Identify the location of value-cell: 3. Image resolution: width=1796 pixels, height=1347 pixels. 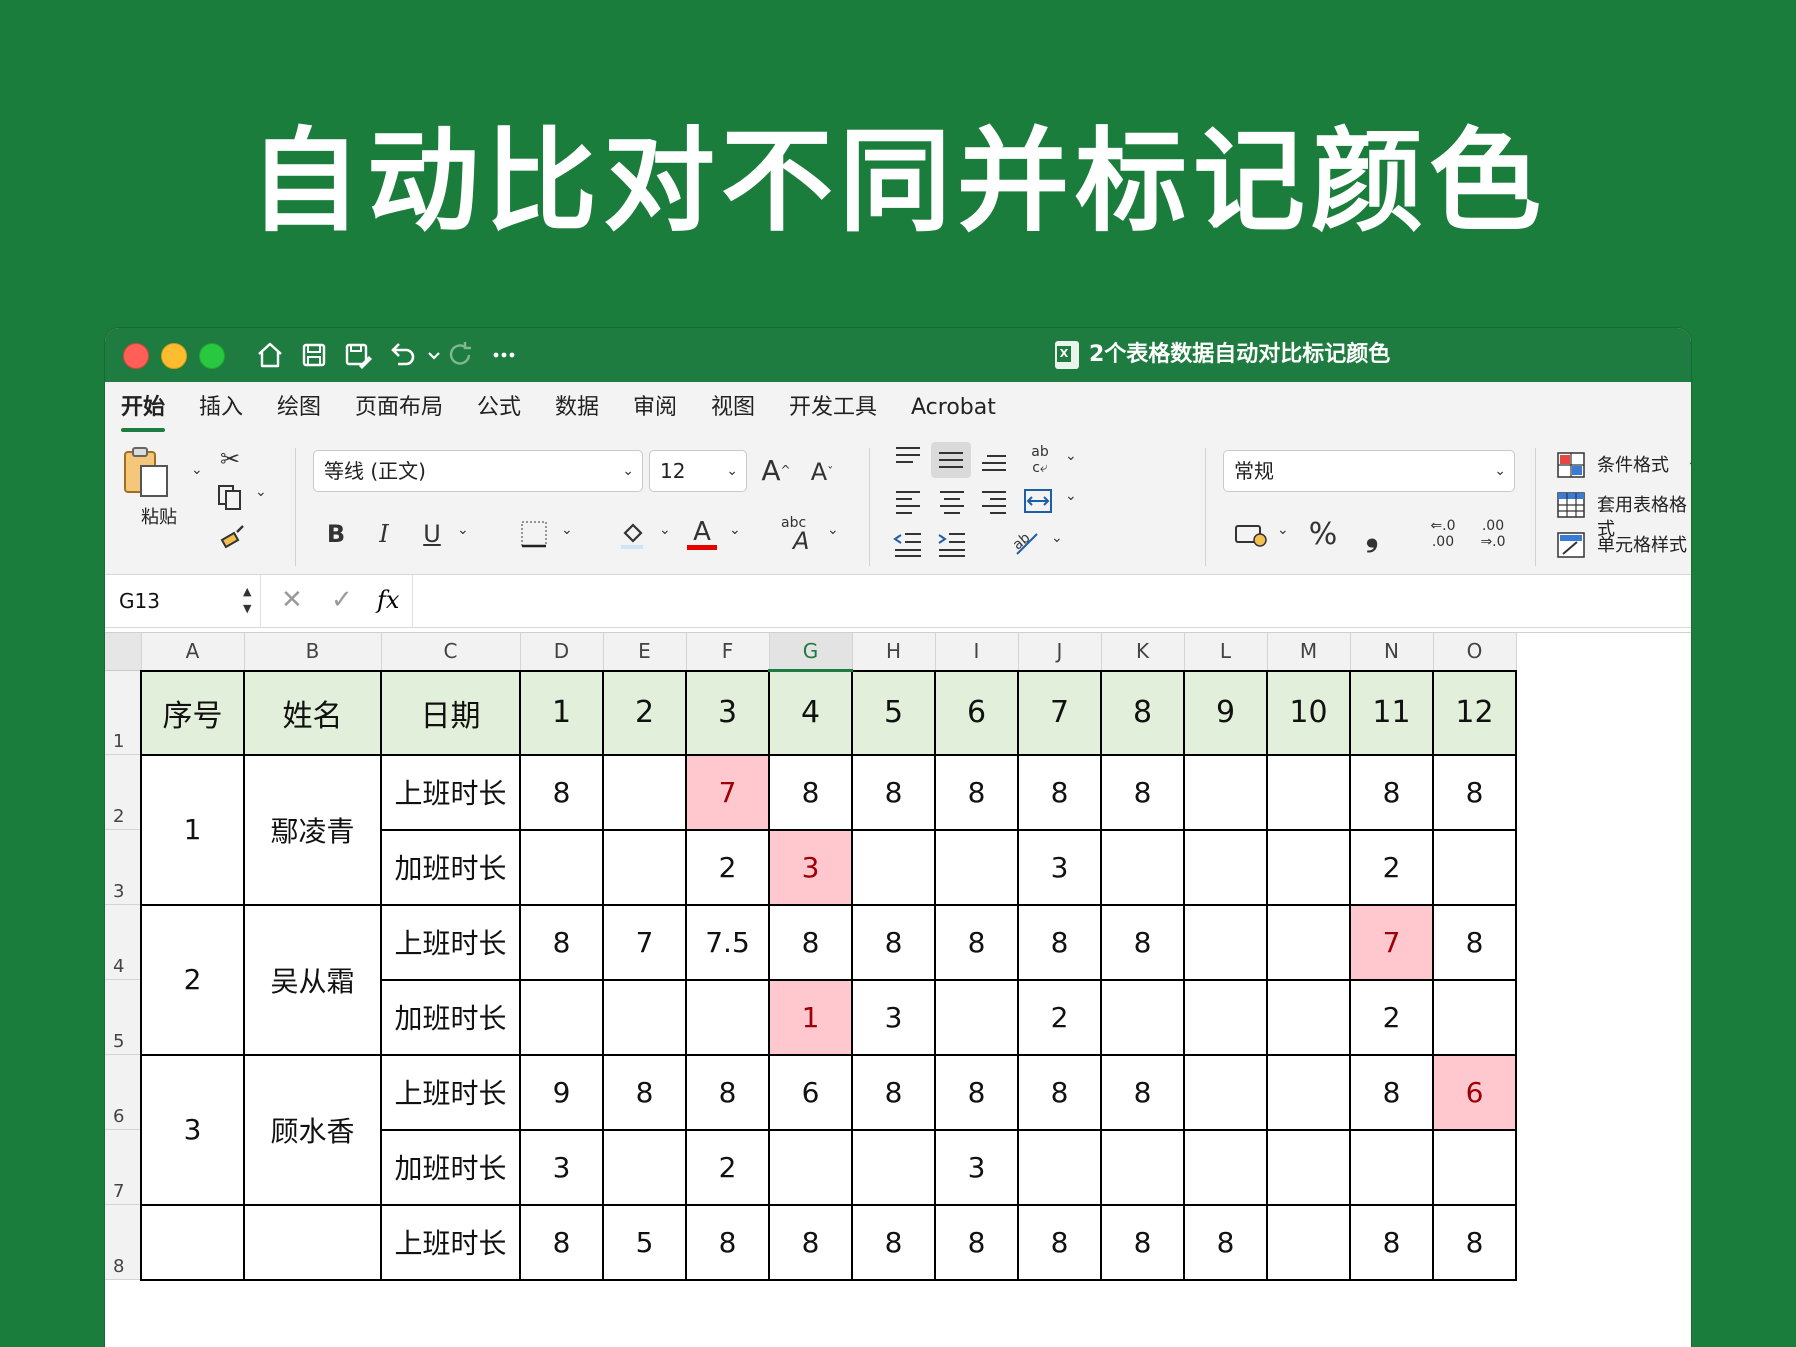
(976, 1167).